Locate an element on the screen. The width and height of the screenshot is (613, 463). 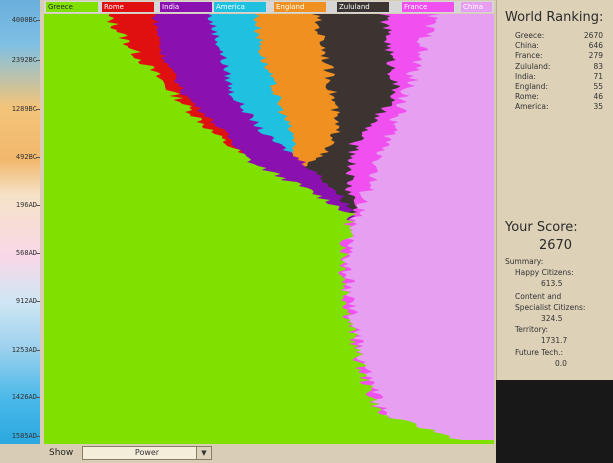
score-value: 2670 is located at coordinates (555, 245).